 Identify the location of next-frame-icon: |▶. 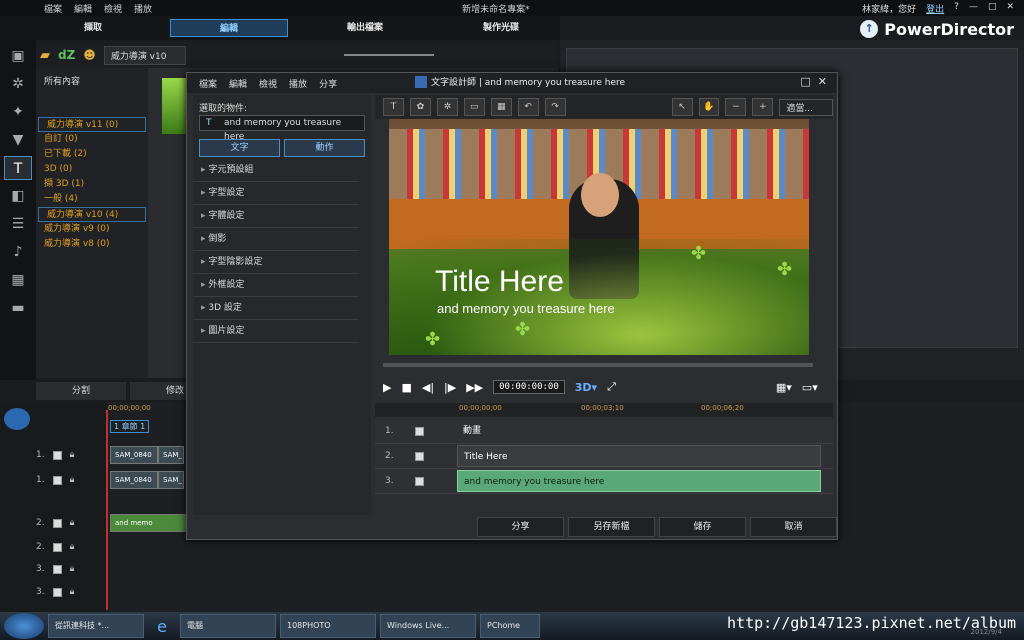
(450, 387).